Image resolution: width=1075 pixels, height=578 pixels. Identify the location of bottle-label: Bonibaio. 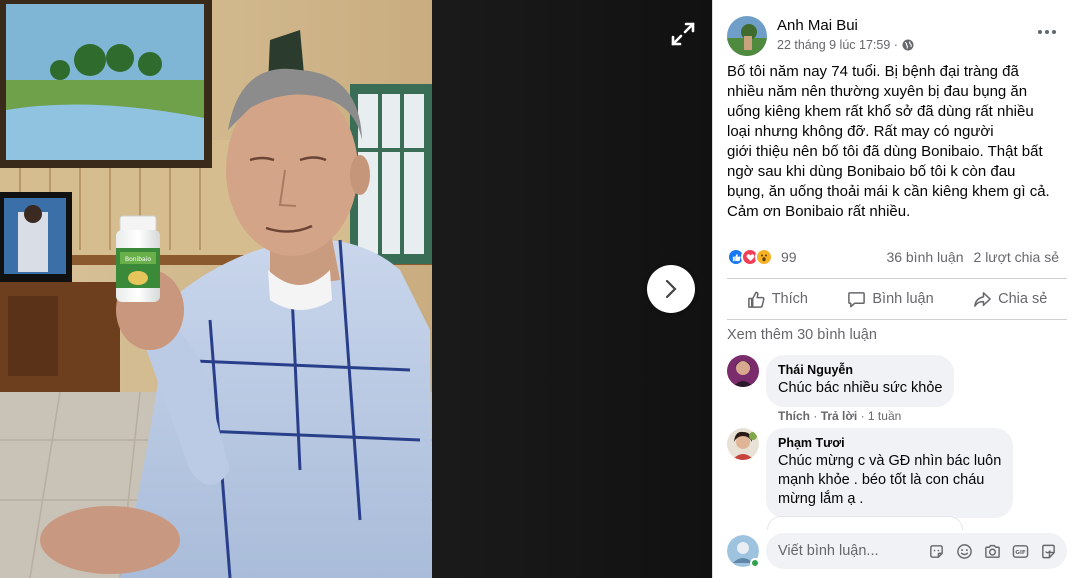
(138, 259).